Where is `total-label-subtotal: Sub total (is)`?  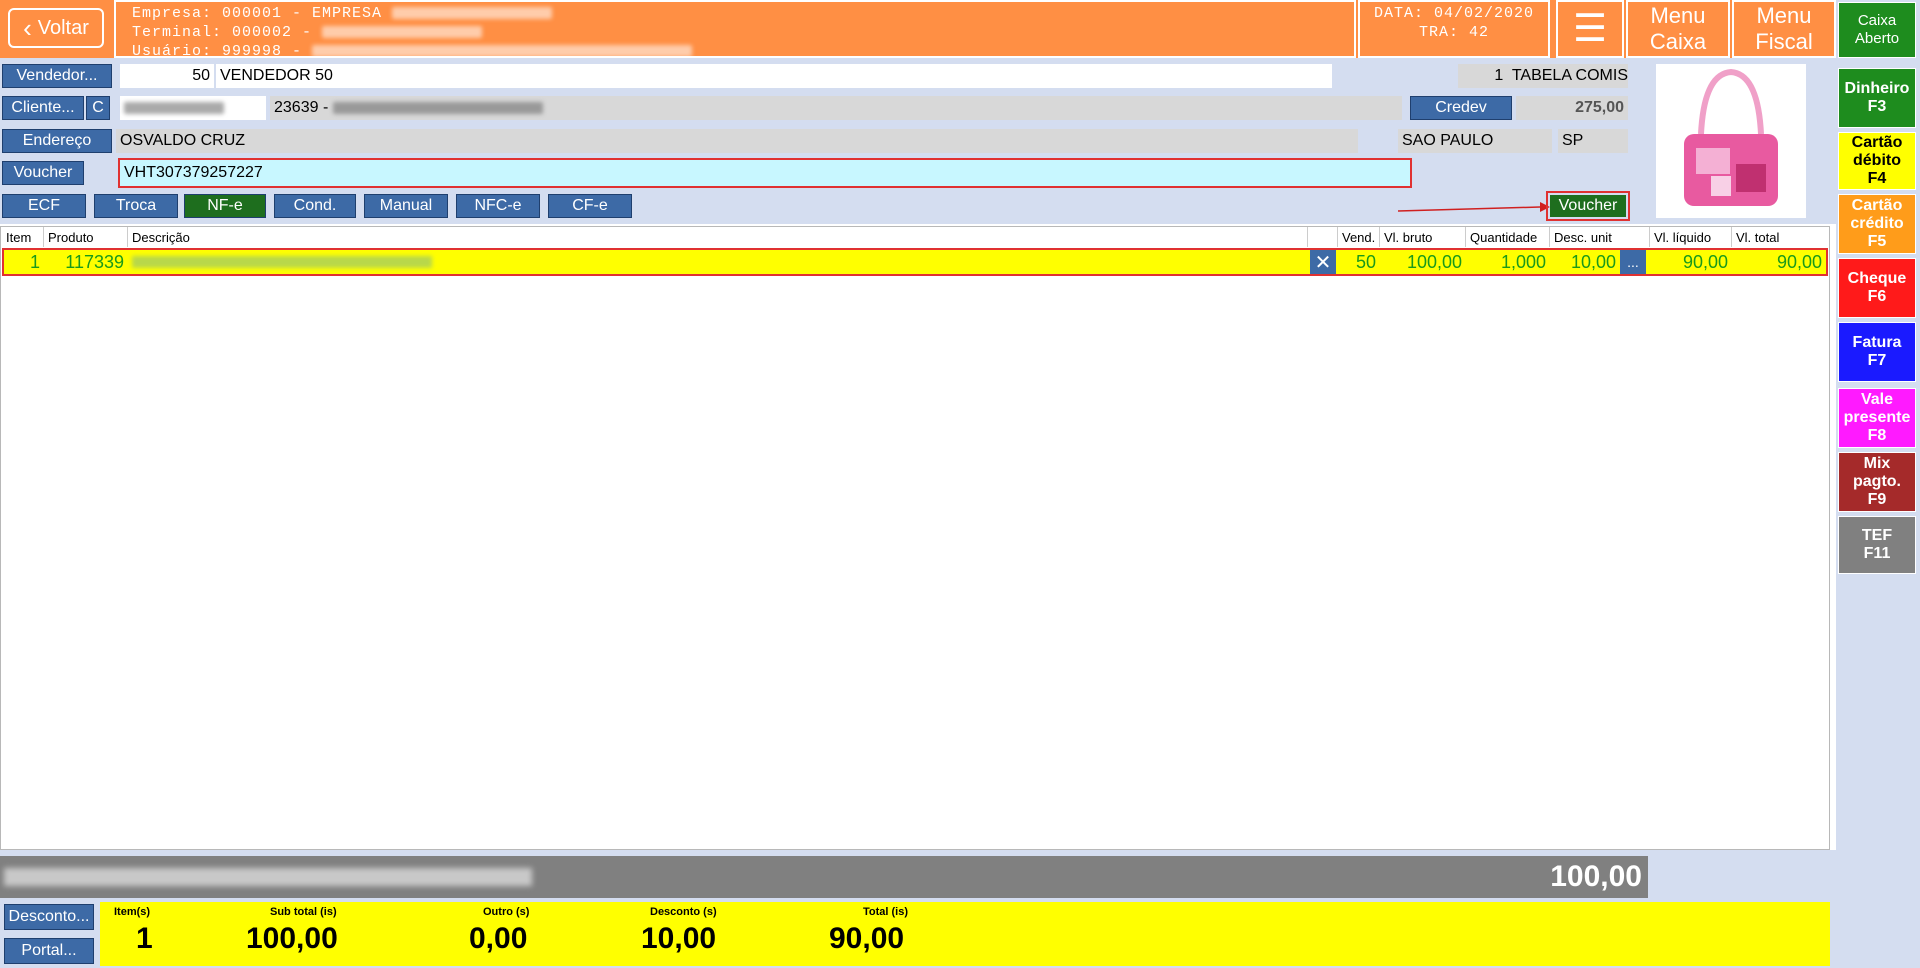
total-label-subtotal: Sub total (is) is located at coordinates (303, 912).